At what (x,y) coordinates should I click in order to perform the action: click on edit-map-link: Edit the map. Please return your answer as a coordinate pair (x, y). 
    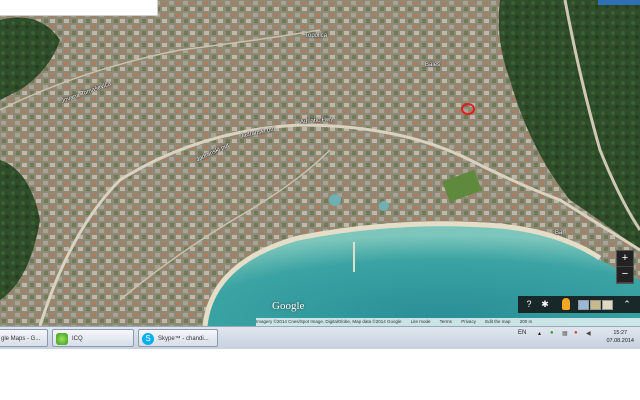
    Looking at the image, I should click on (497, 321).